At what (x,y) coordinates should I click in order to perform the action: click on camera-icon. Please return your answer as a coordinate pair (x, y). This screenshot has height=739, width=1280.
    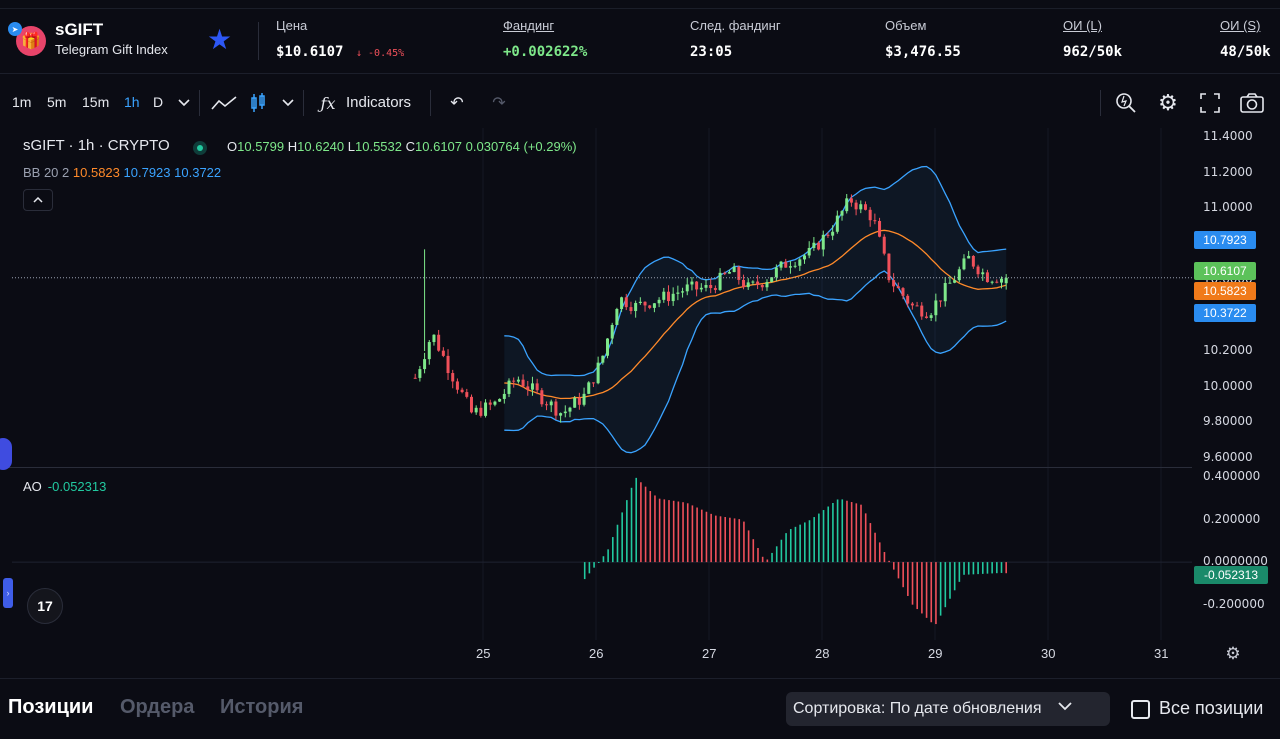
    Looking at the image, I should click on (1252, 103).